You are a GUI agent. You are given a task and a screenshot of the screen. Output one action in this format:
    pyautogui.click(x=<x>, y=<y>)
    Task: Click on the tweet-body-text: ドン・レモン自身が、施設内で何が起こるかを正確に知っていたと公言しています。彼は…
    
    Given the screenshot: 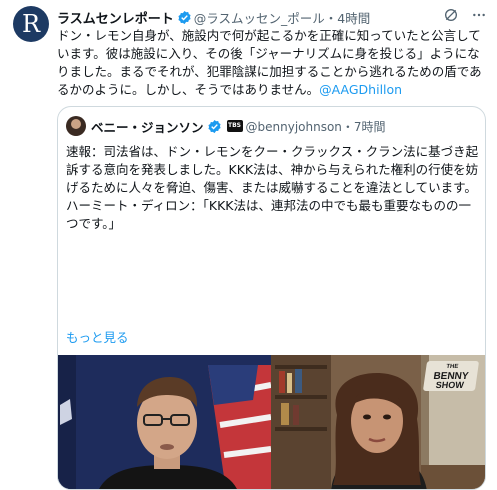 What is the action you would take?
    pyautogui.click(x=269, y=62)
    